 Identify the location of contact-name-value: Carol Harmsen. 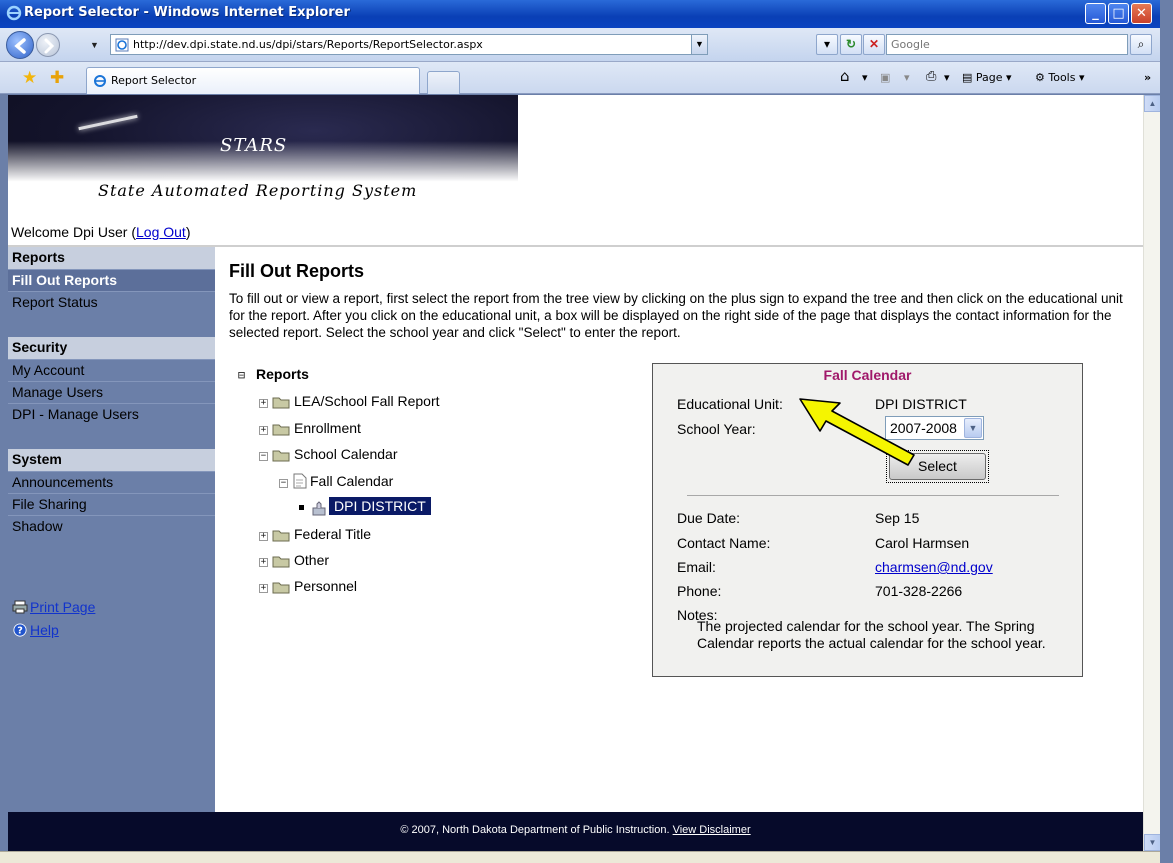
(922, 543).